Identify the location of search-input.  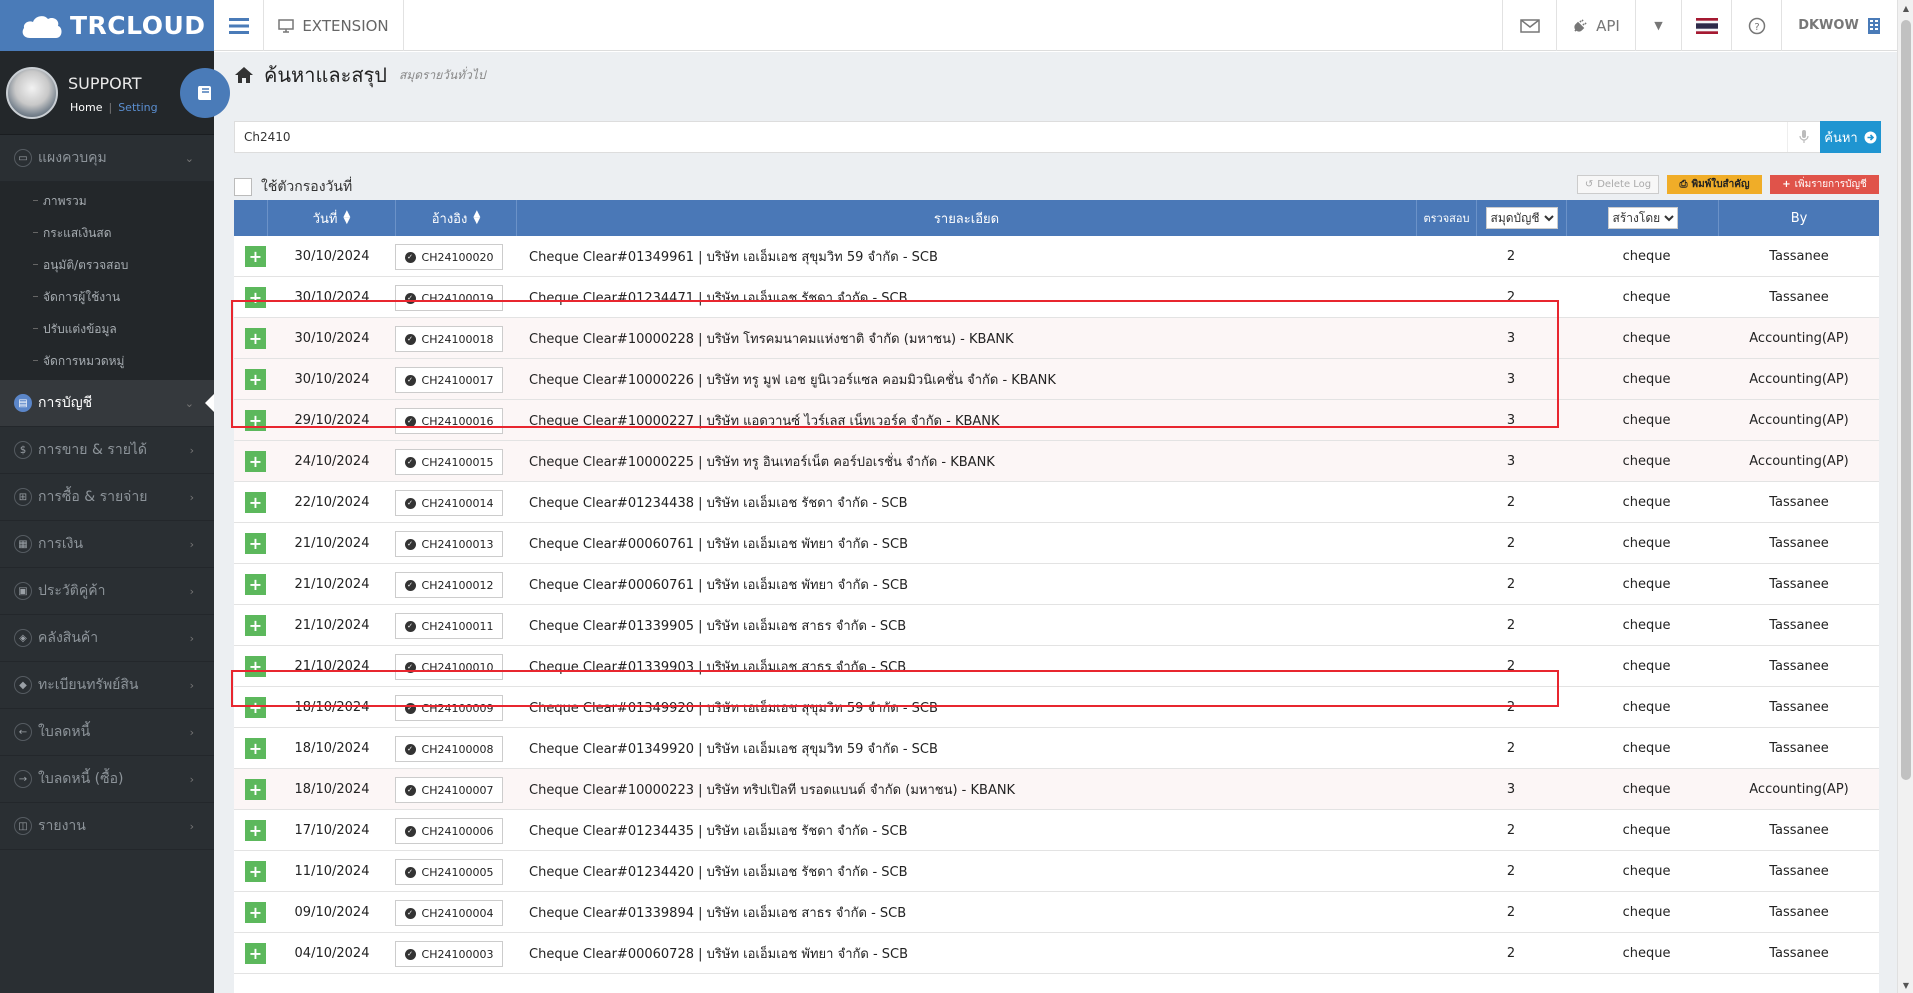
(1011, 137).